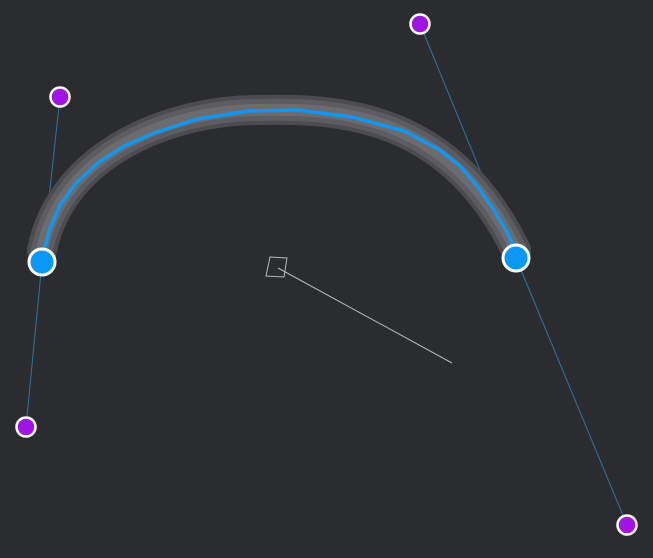  What do you see at coordinates (516, 258) in the screenshot?
I see `anchor-point-end` at bounding box center [516, 258].